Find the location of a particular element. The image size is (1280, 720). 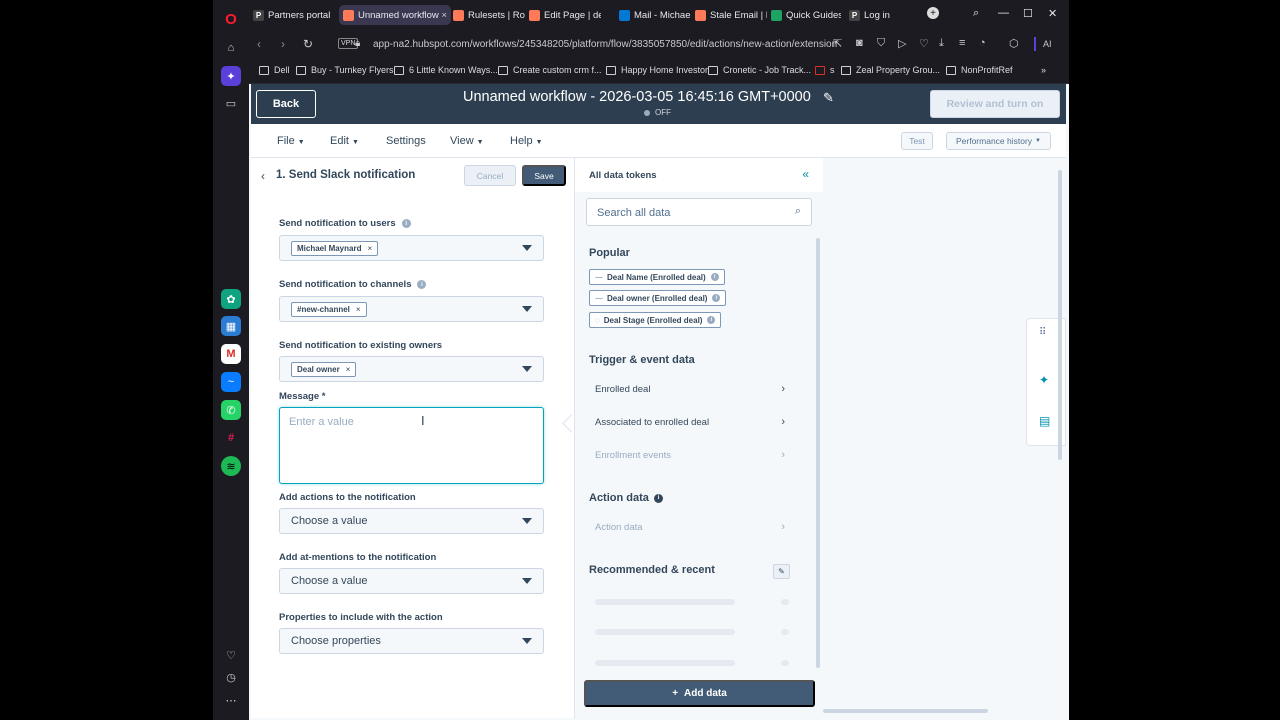

edit-recommended-icon: ✎ is located at coordinates (781, 571).